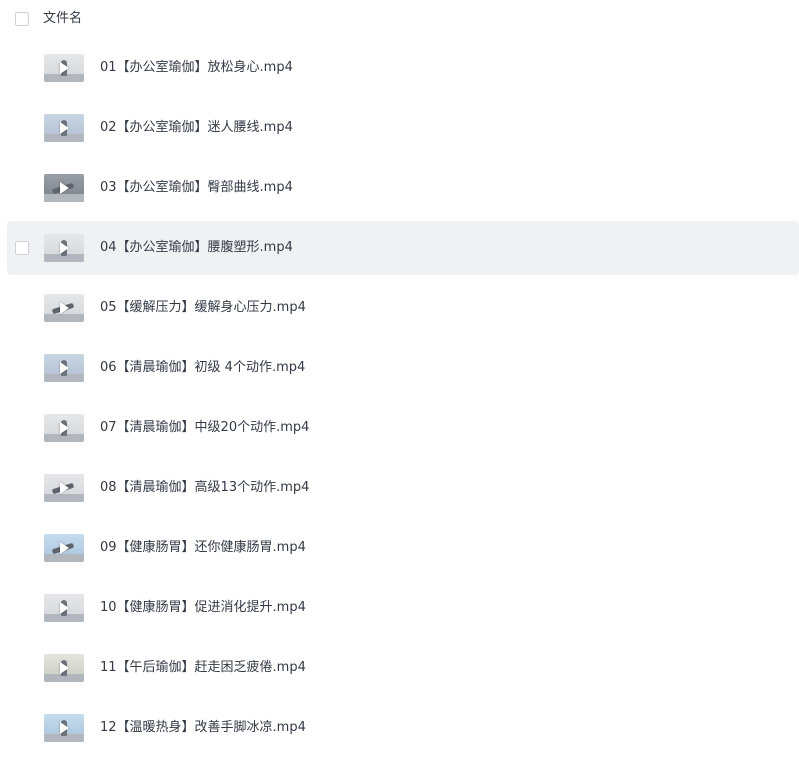 This screenshot has width=799, height=758. What do you see at coordinates (399, 668) in the screenshot?
I see `file-row: 11【午后瑜伽】赶走困乏疲倦.mp4` at bounding box center [399, 668].